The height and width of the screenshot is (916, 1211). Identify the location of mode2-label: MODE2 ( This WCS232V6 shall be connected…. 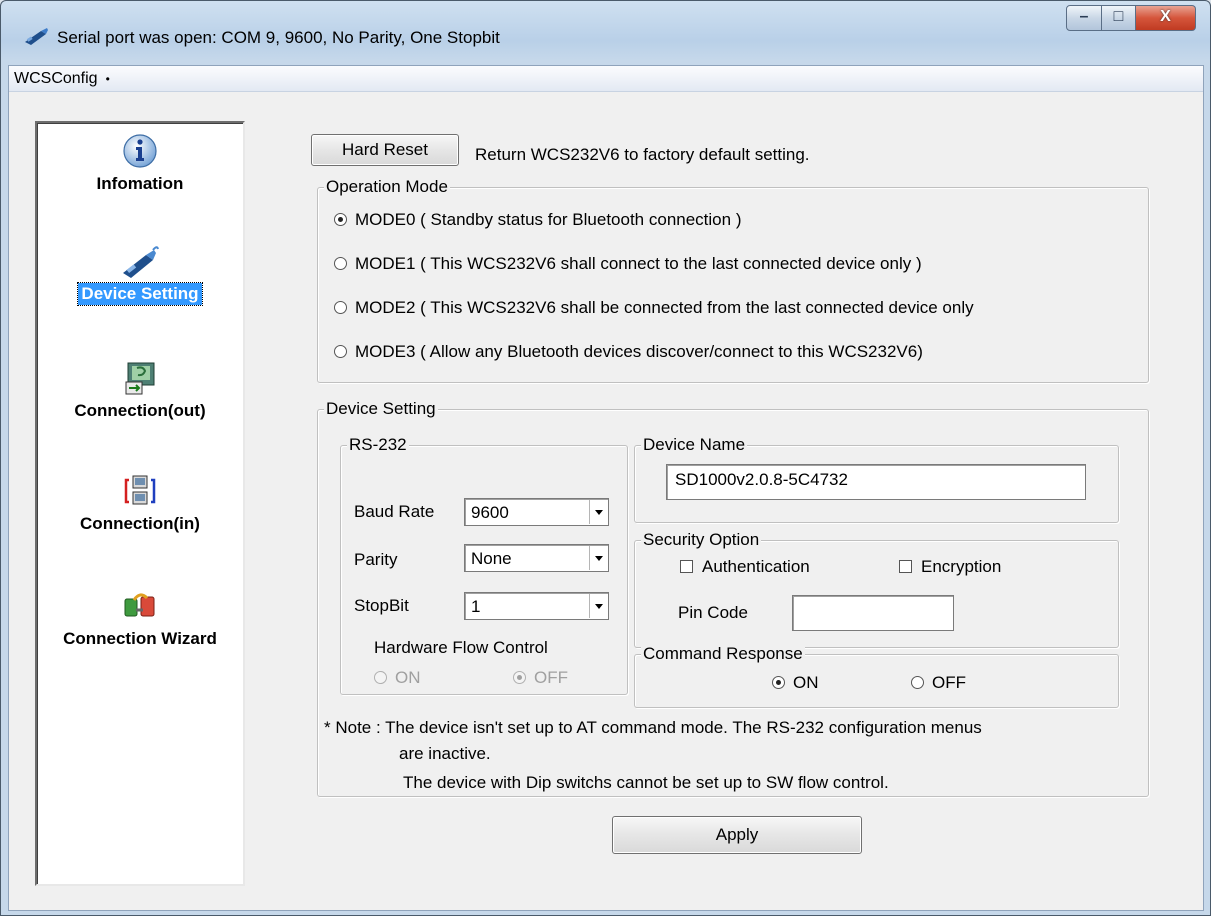
(664, 307).